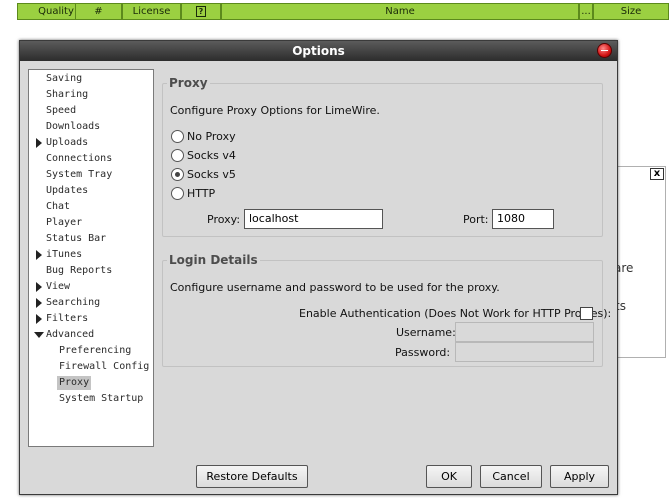  What do you see at coordinates (224, 219) in the screenshot?
I see `proxy-host-label: Proxy:` at bounding box center [224, 219].